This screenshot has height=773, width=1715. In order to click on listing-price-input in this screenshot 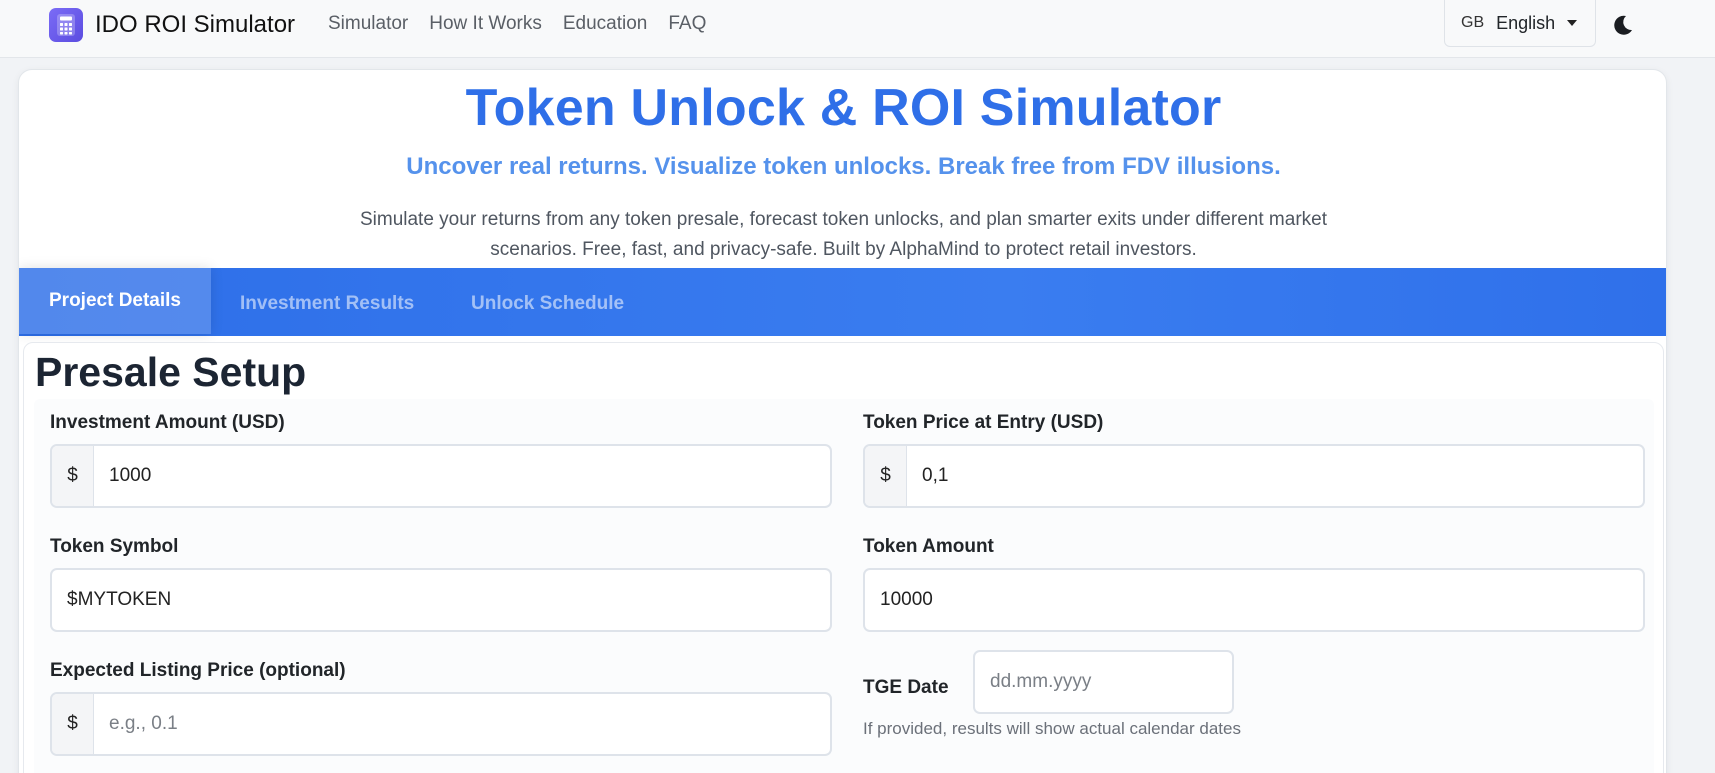, I will do `click(462, 724)`.